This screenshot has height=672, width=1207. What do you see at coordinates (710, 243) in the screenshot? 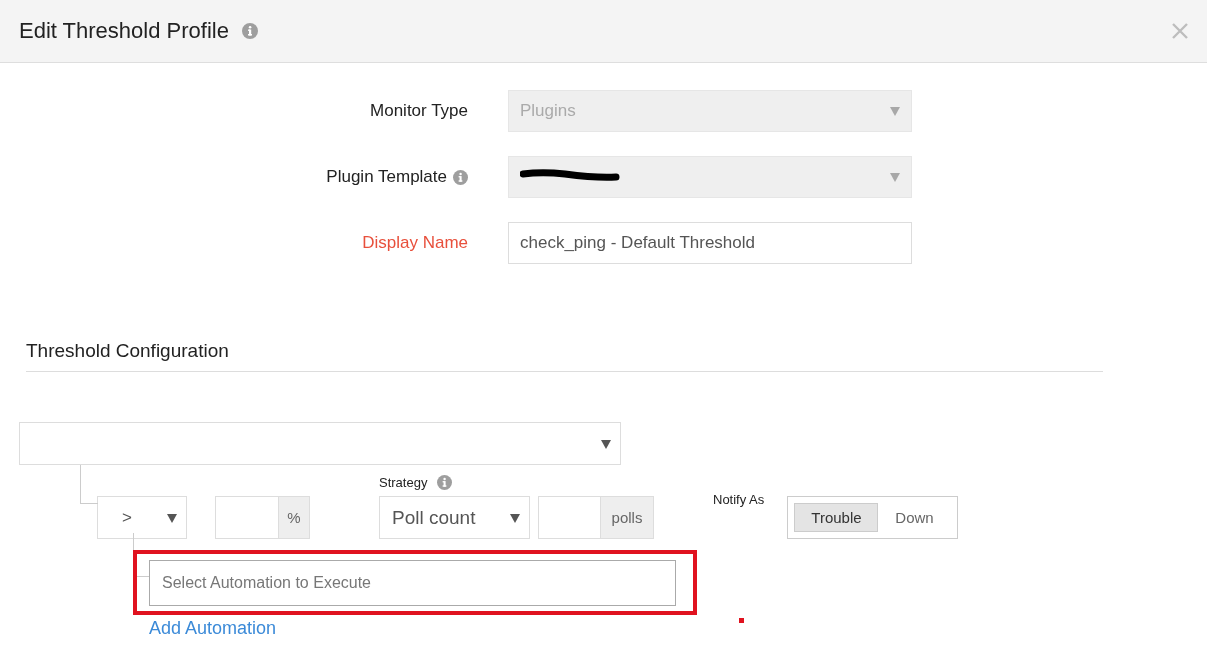
I see `text-field: check_ping - Default Threshold` at bounding box center [710, 243].